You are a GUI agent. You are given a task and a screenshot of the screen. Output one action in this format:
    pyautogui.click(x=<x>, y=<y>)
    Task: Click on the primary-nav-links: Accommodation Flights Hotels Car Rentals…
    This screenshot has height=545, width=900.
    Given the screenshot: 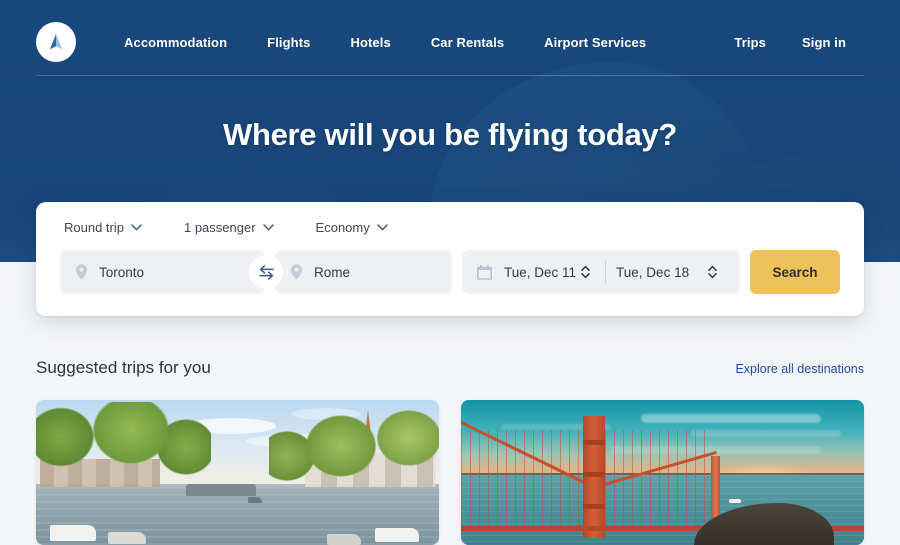 What is the action you would take?
    pyautogui.click(x=385, y=42)
    